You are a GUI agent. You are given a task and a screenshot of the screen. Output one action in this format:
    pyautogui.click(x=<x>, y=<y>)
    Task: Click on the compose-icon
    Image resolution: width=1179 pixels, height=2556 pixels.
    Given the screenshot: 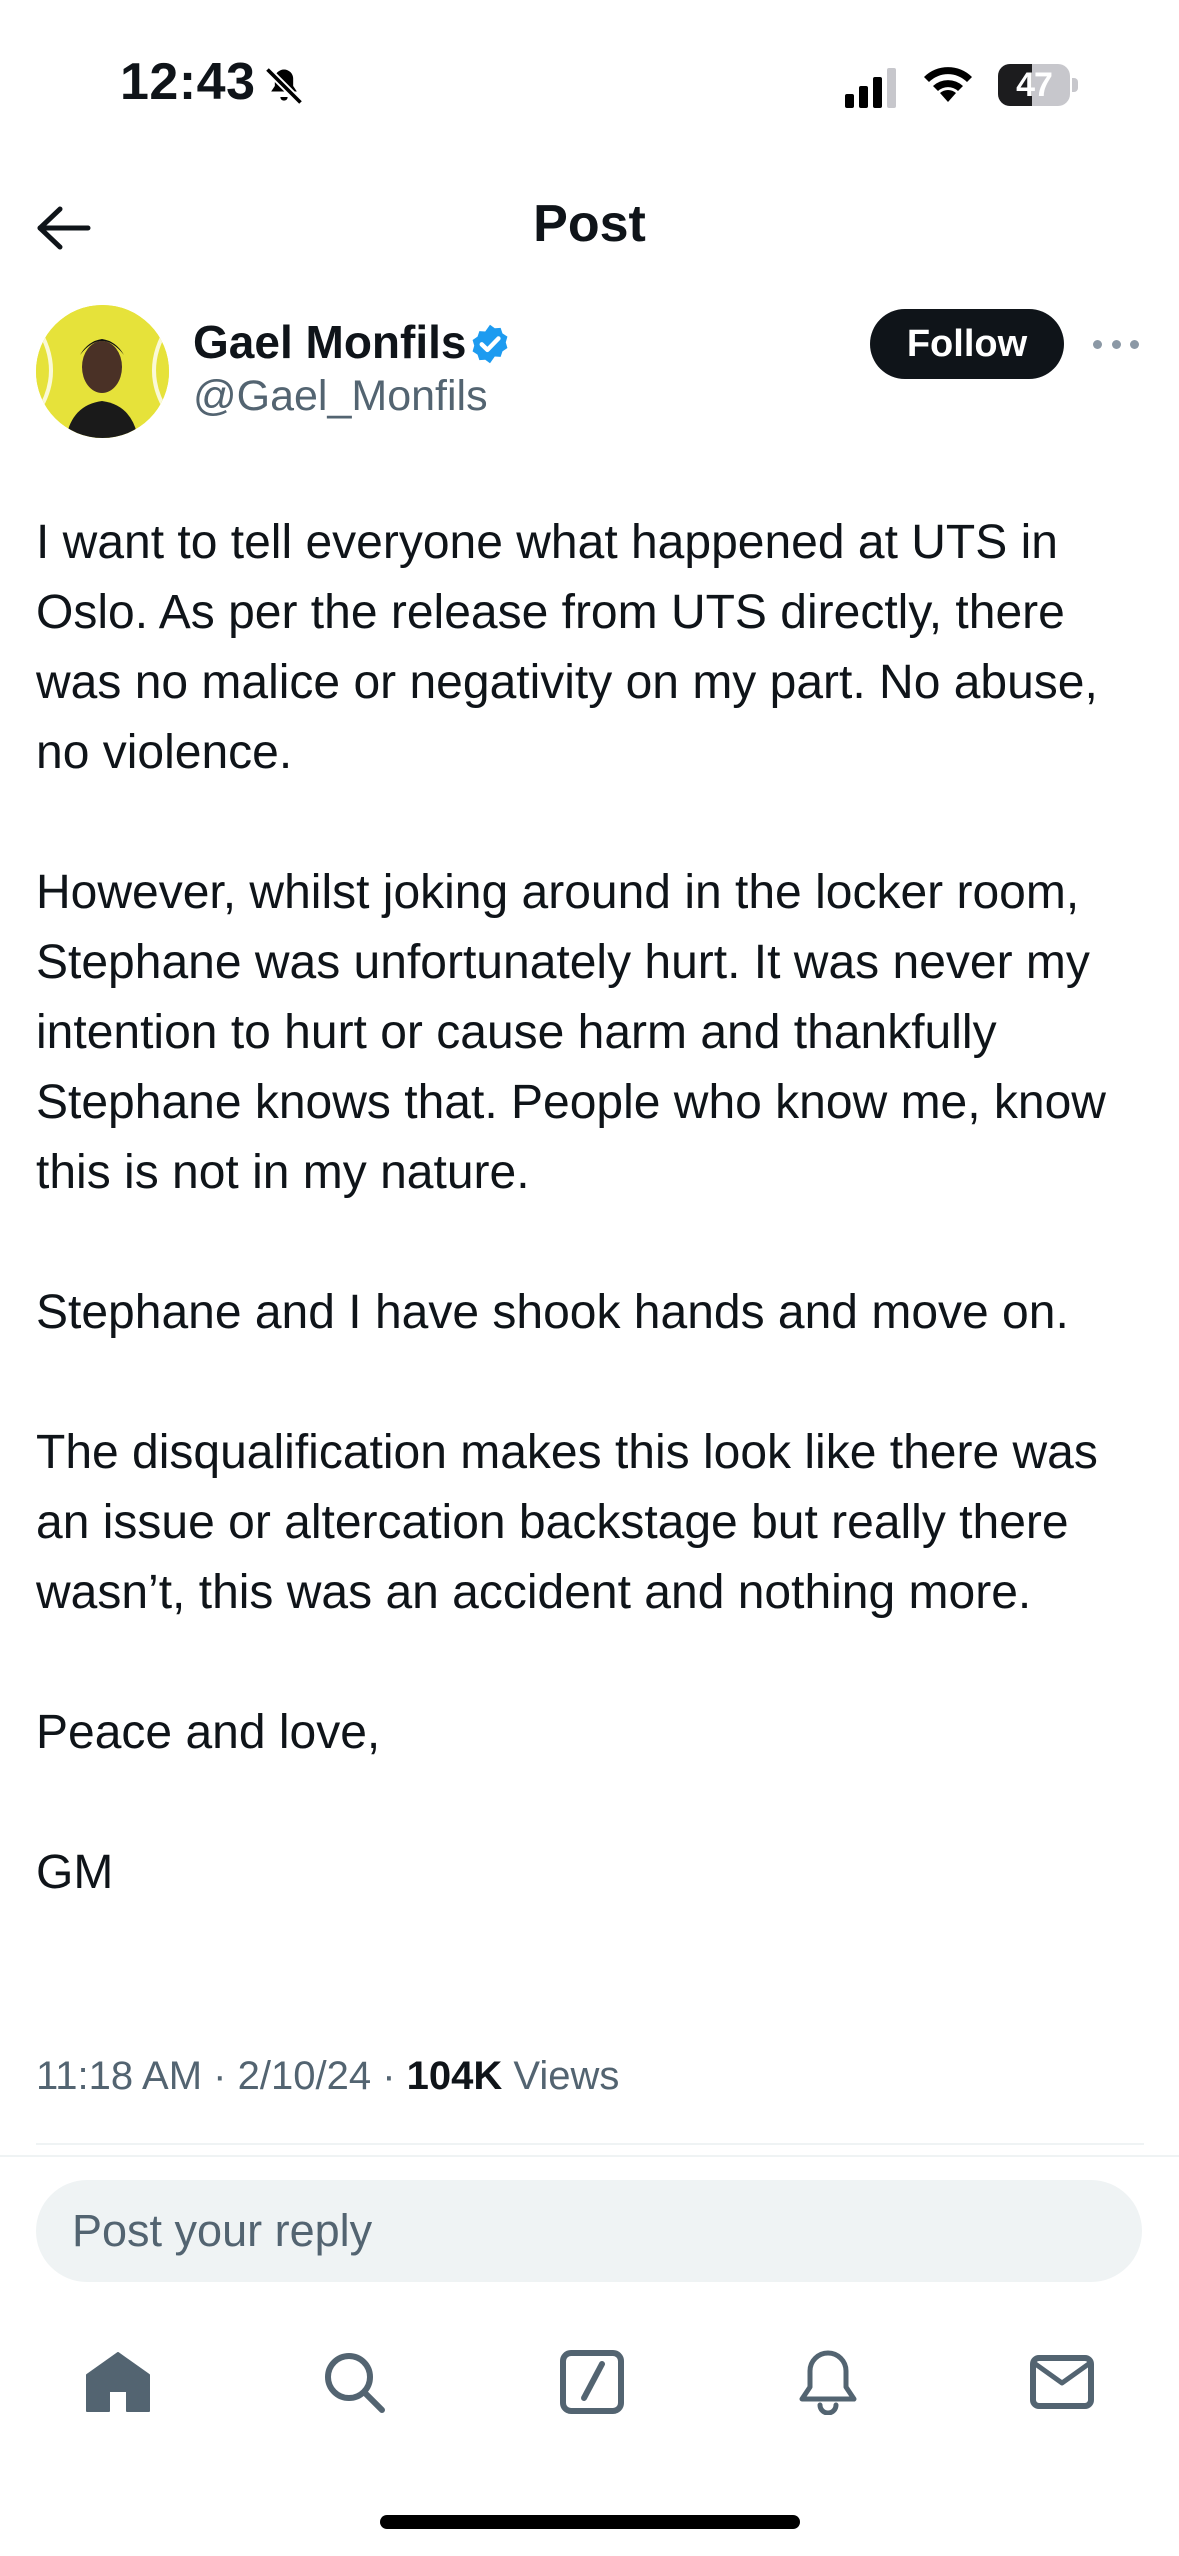 What is the action you would take?
    pyautogui.click(x=592, y=2382)
    